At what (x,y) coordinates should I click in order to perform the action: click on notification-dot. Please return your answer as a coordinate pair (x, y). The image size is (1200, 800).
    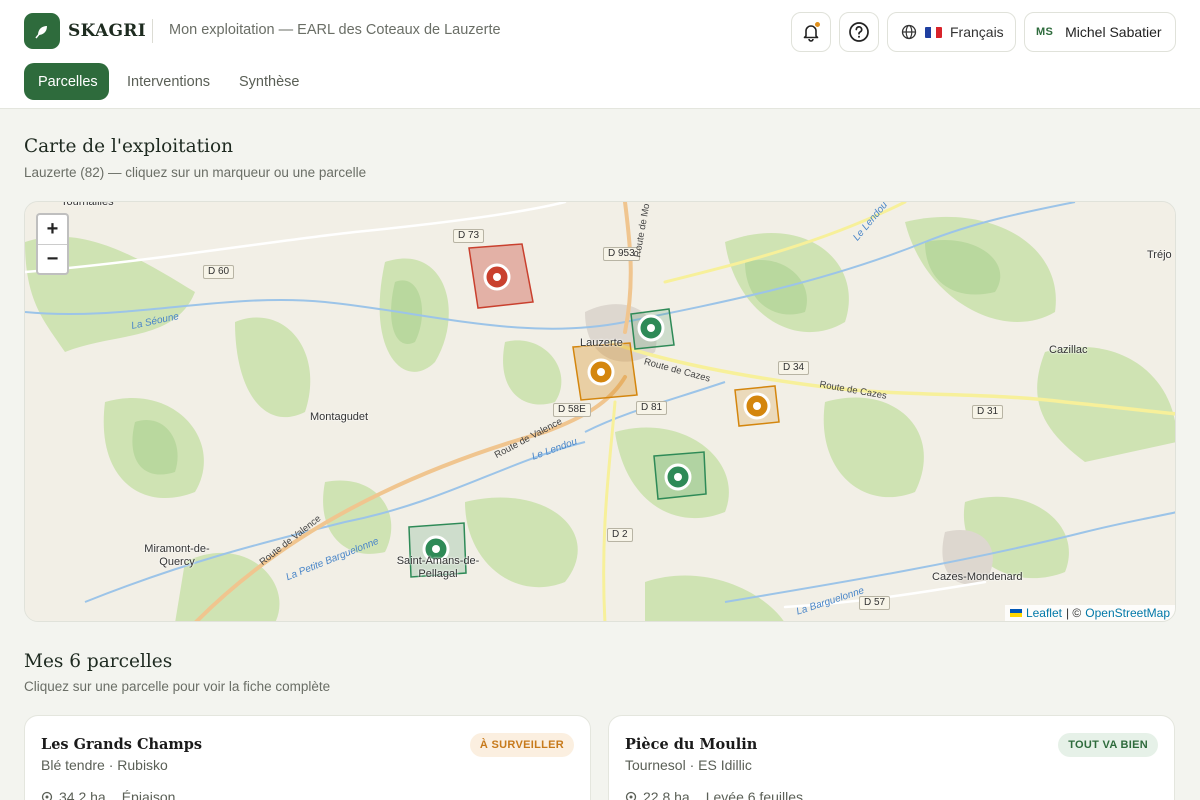
    Looking at the image, I should click on (817, 24).